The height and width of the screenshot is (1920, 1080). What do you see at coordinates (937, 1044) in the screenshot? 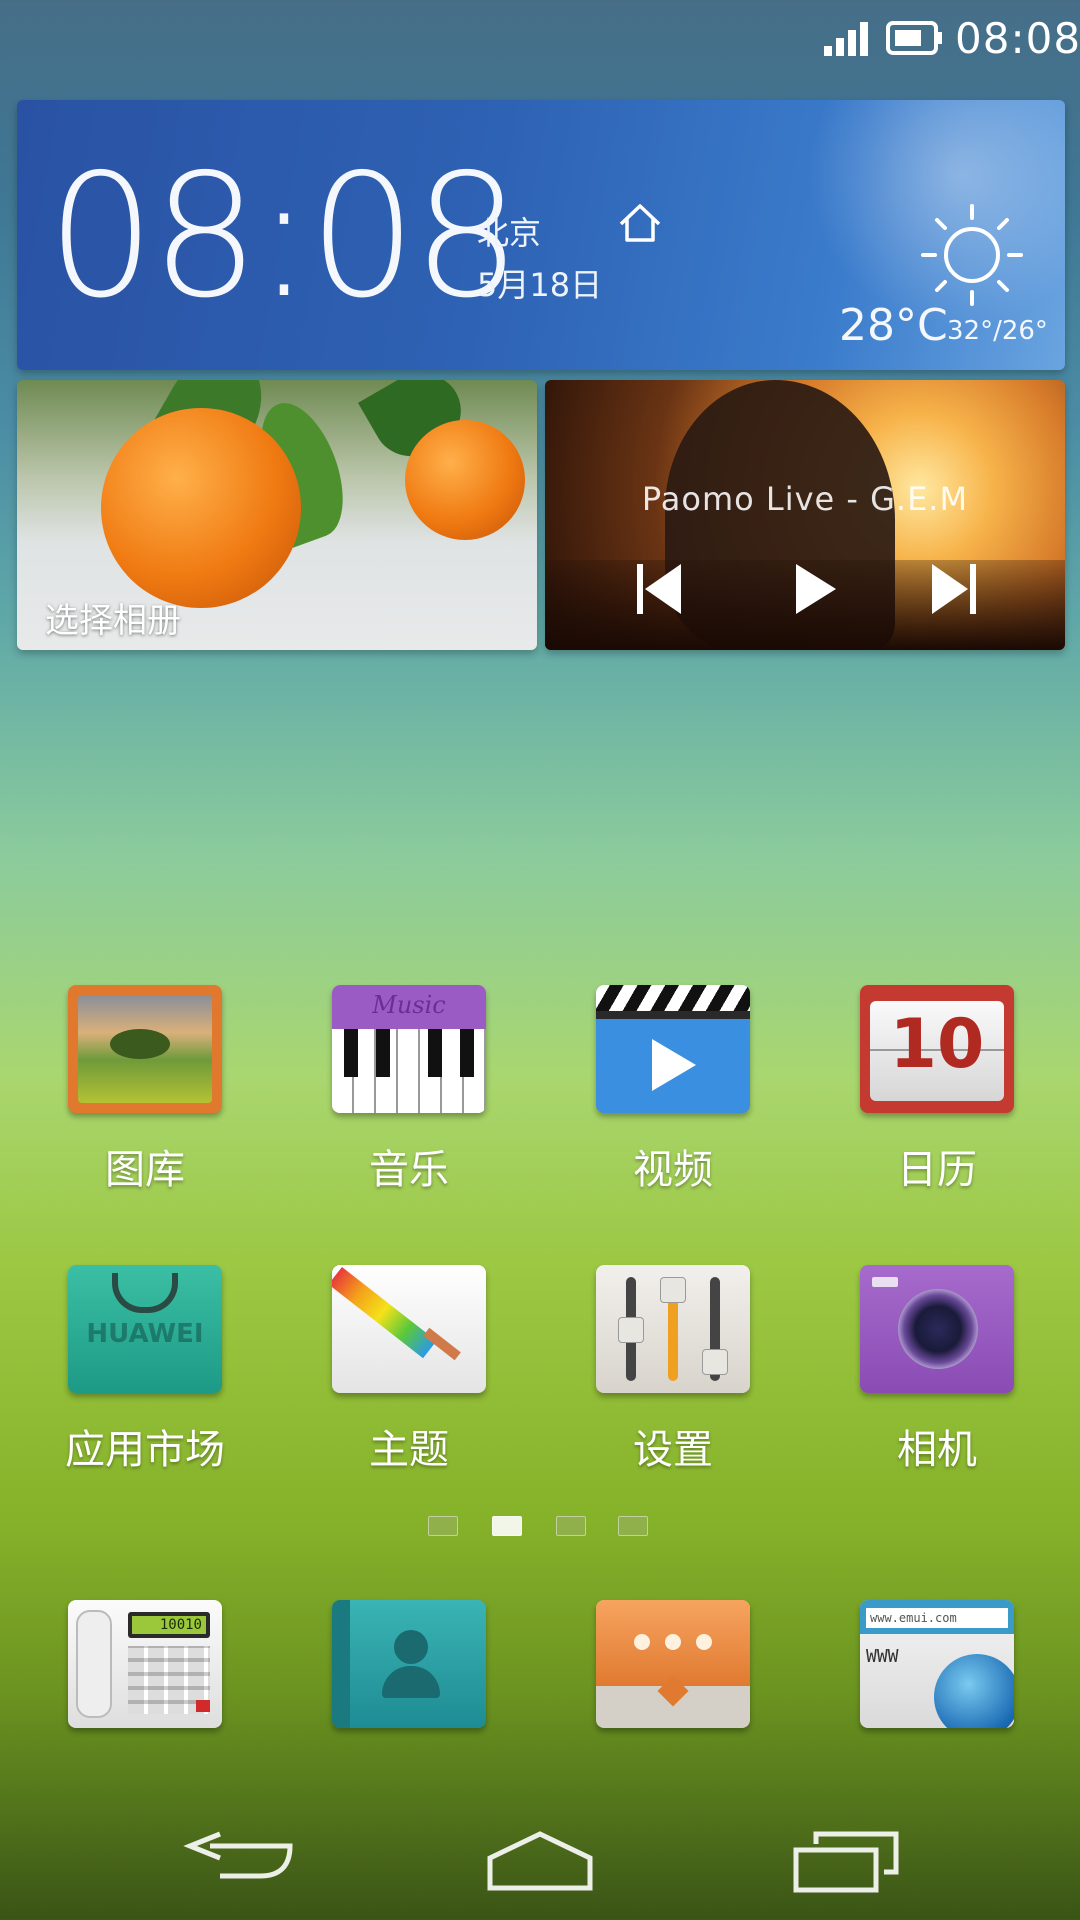
I see `calendar-day-number: 10` at bounding box center [937, 1044].